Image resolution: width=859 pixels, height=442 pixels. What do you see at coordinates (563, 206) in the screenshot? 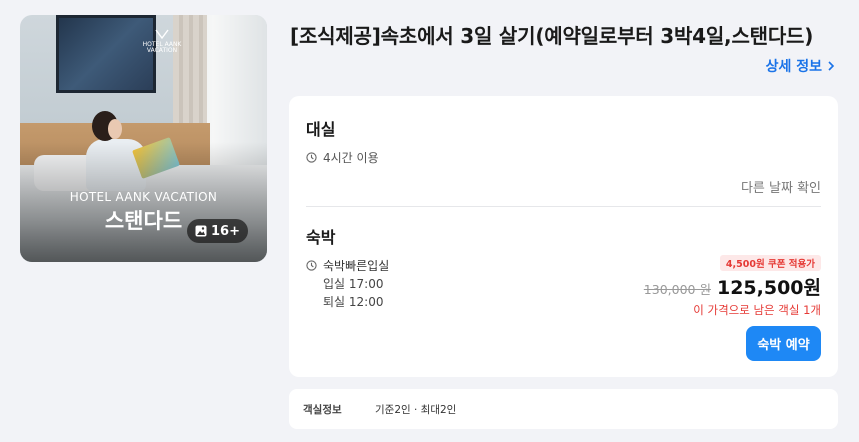
I see `section-divider` at bounding box center [563, 206].